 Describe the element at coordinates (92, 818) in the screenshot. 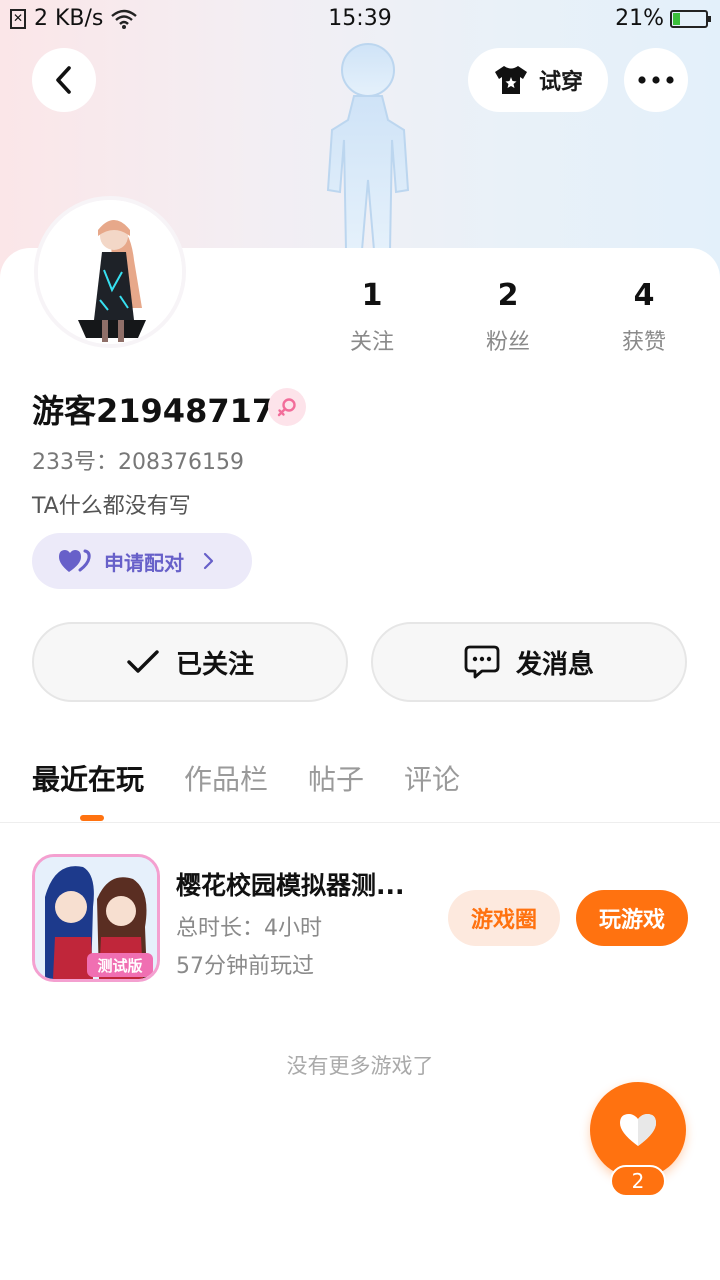

I see `active-tab-indicator` at that location.